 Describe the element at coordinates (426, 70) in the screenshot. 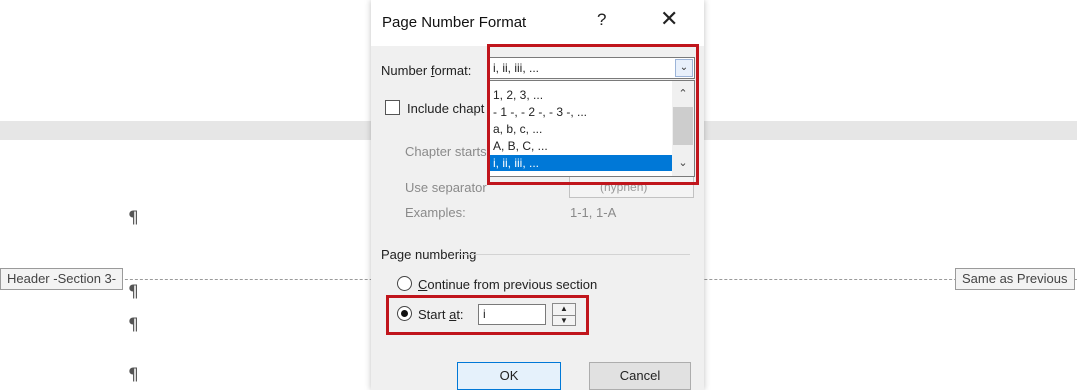

I see `number-format-label: Number format:` at that location.